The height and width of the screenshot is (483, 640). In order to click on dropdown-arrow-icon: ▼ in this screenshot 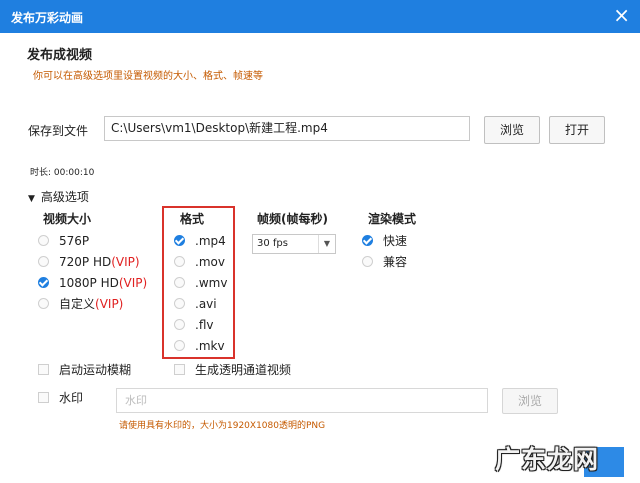, I will do `click(326, 244)`.